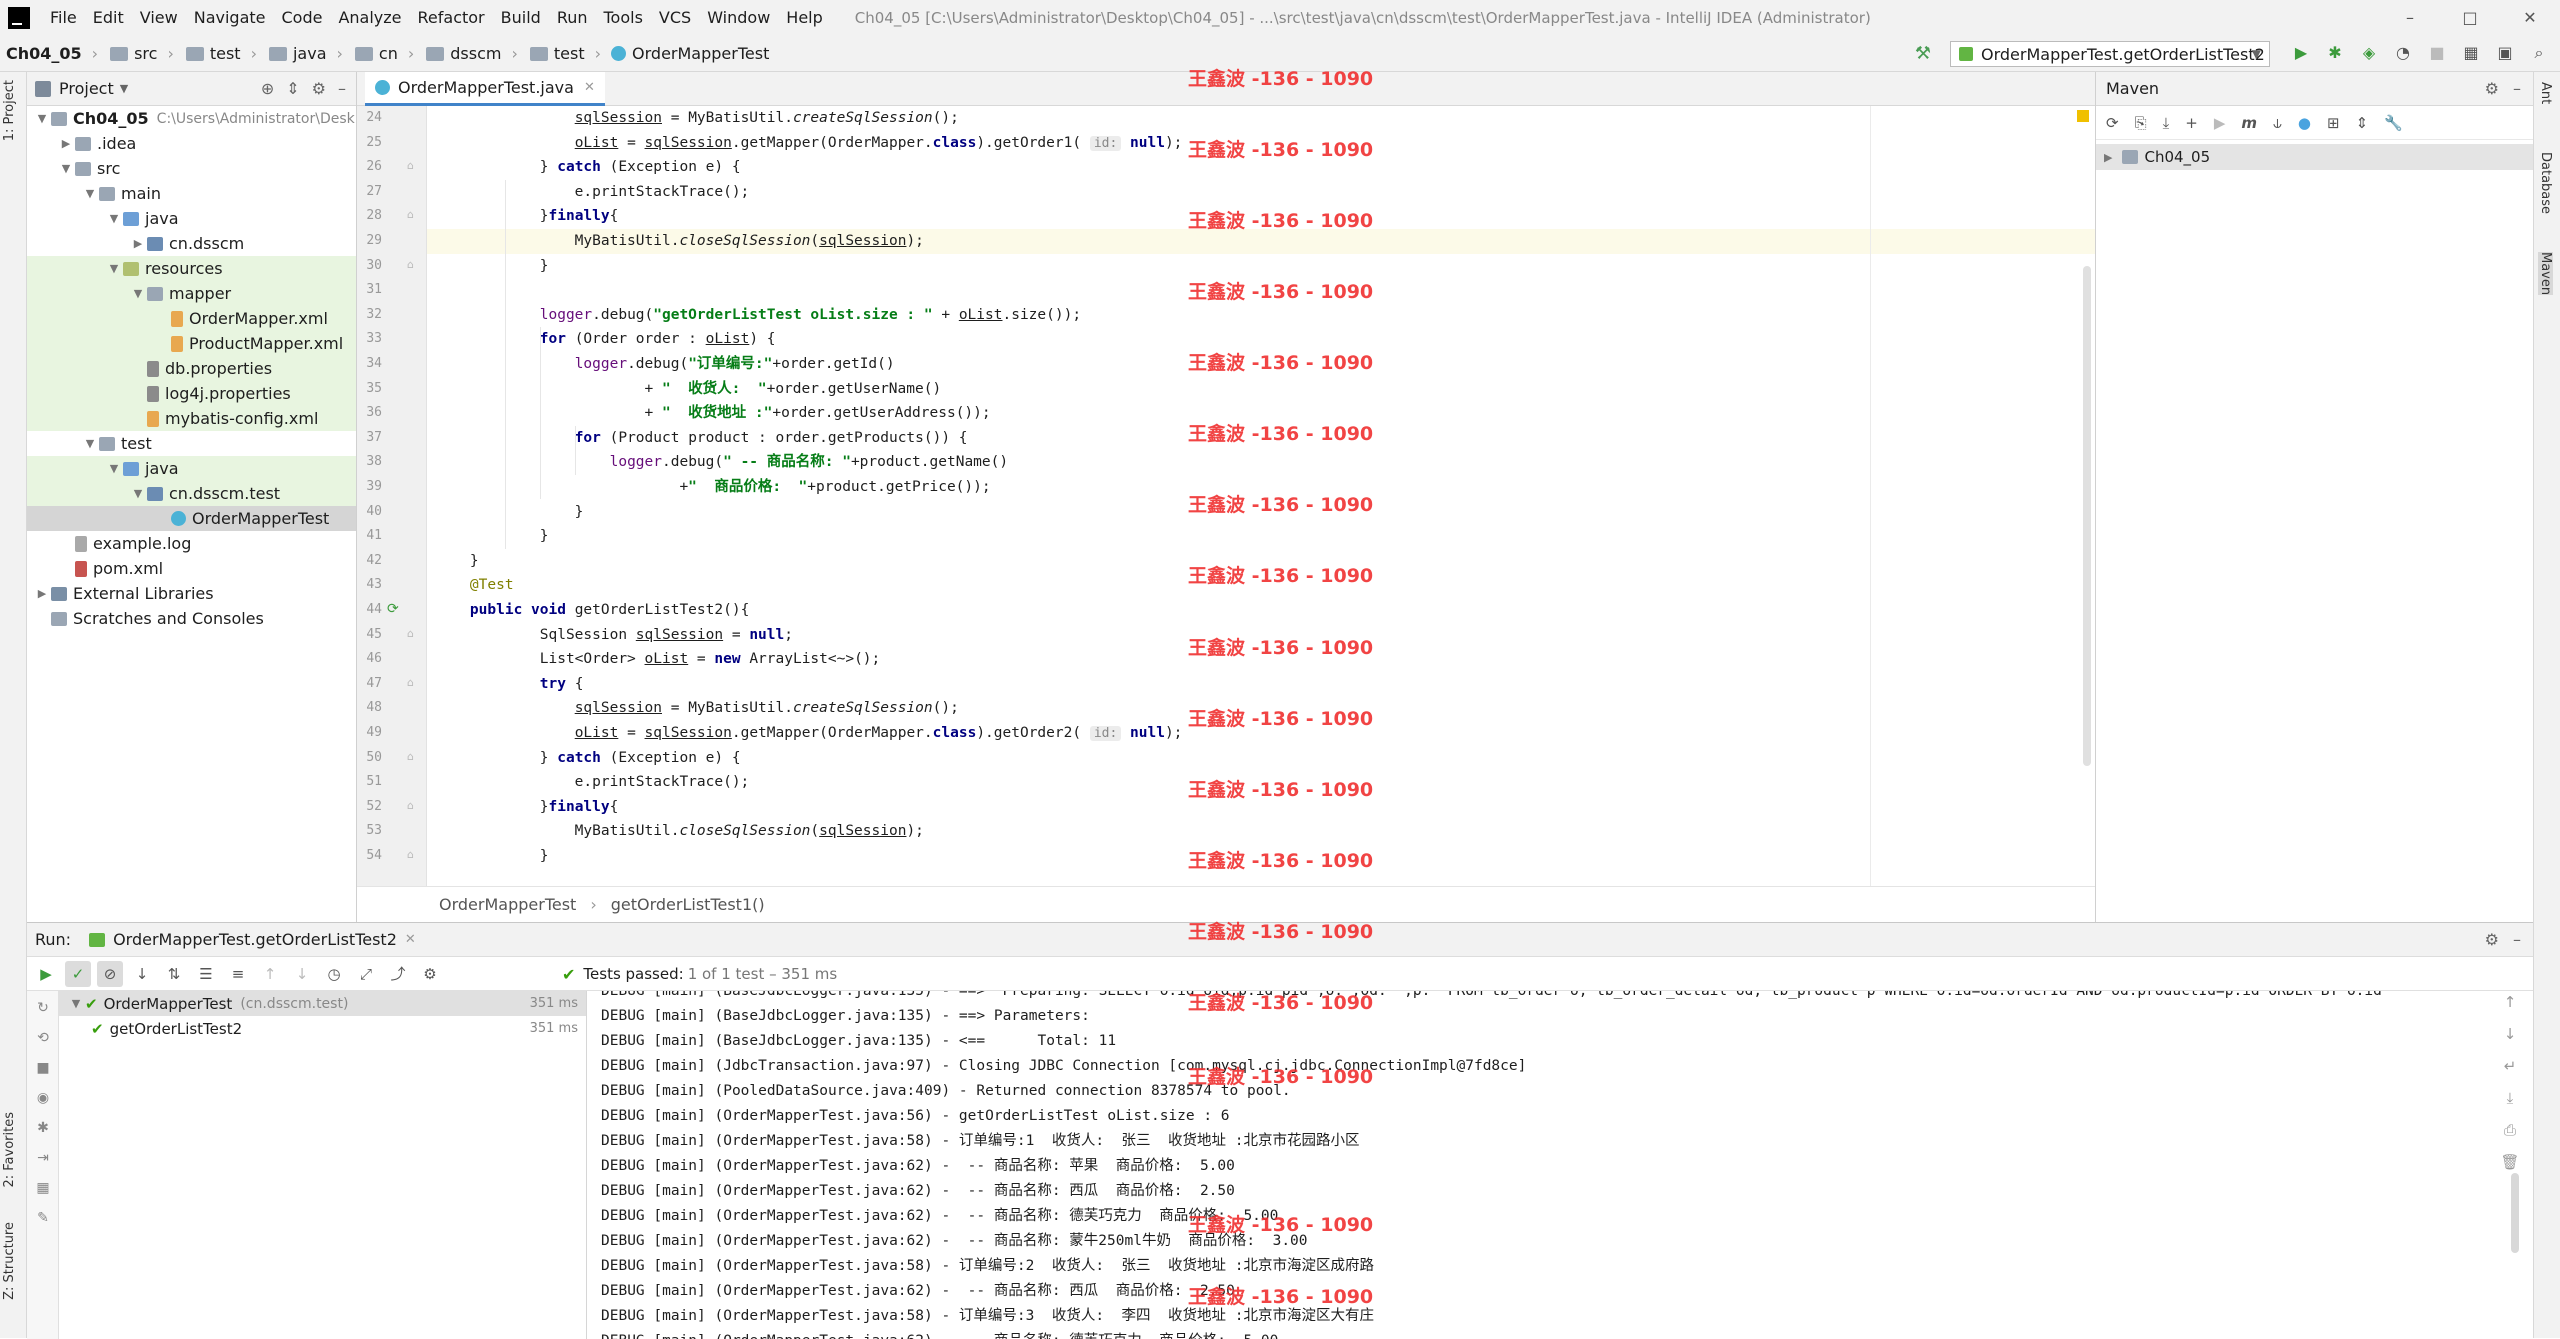  What do you see at coordinates (43, 1218) in the screenshot?
I see `pin-icon: ✎` at bounding box center [43, 1218].